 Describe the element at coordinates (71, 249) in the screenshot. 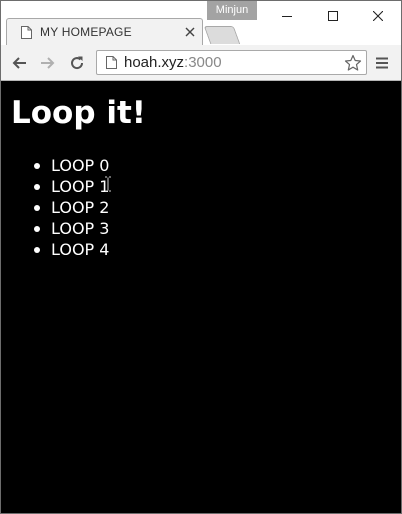

I see `list-item: LOOP 4` at that location.